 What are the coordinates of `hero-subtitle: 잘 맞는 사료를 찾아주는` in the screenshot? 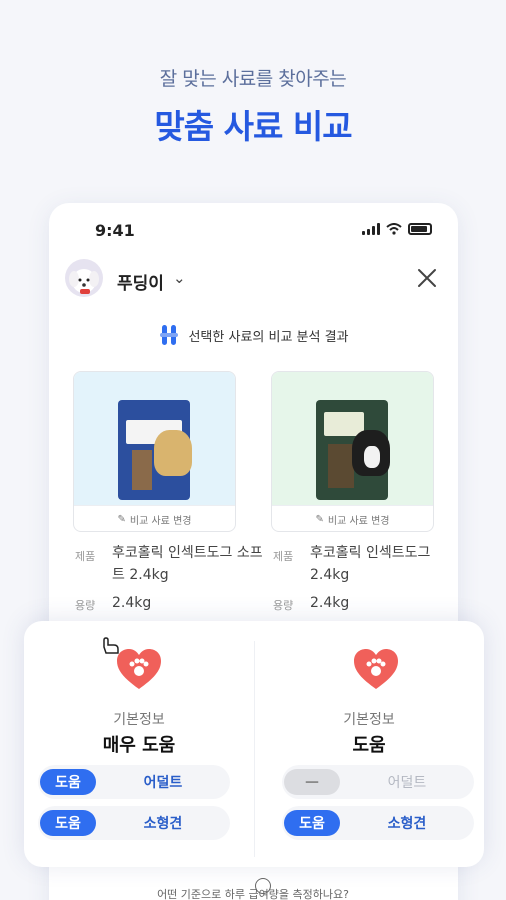 It's located at (253, 79).